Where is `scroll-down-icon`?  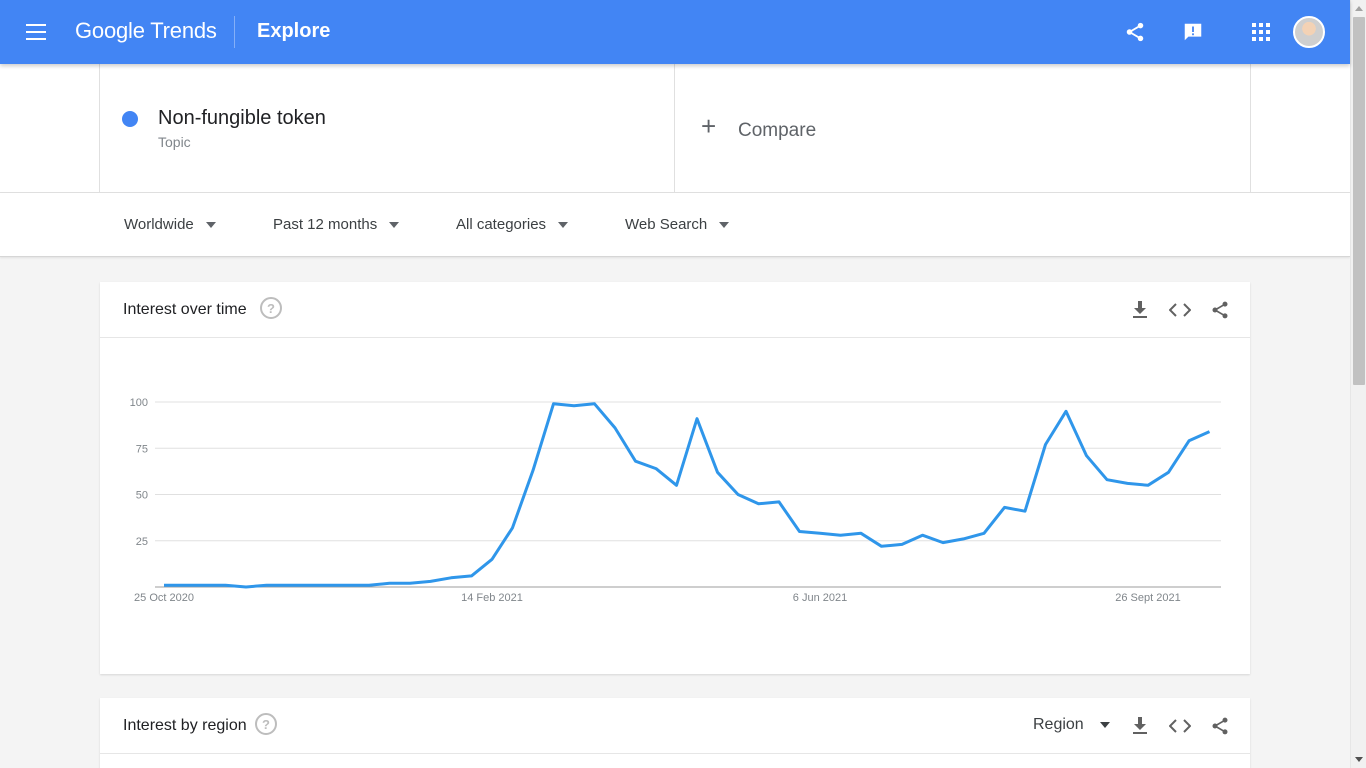
scroll-down-icon is located at coordinates (1359, 759).